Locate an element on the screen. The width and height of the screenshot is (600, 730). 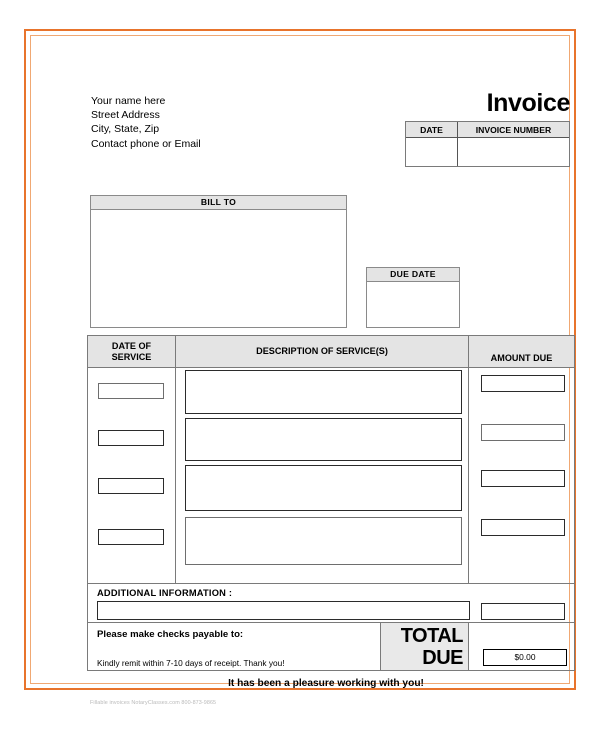
additional-information-amount-input is located at coordinates (523, 611).